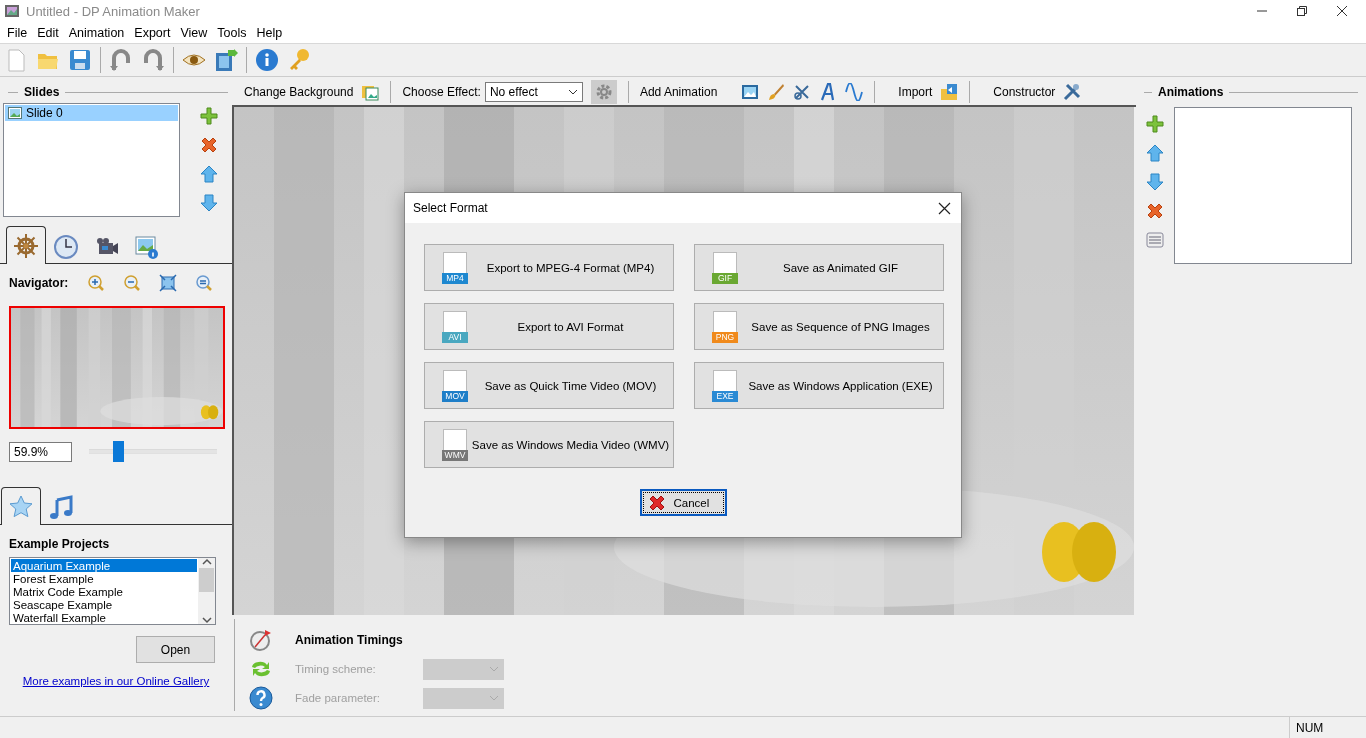  Describe the element at coordinates (549, 444) in the screenshot. I see `export-format-button: WMV Save as Windows Media Video (WMV)` at that location.